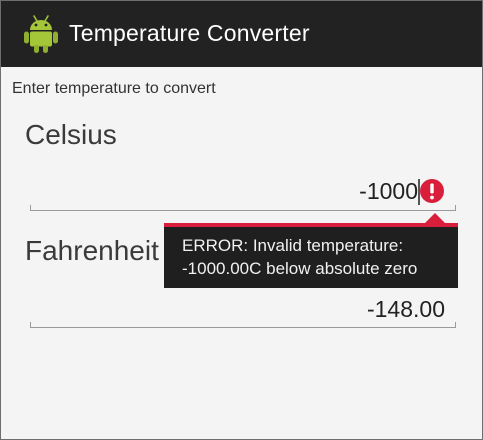 The height and width of the screenshot is (440, 483). What do you see at coordinates (189, 33) in the screenshot?
I see `app-title: Temperature Converter` at bounding box center [189, 33].